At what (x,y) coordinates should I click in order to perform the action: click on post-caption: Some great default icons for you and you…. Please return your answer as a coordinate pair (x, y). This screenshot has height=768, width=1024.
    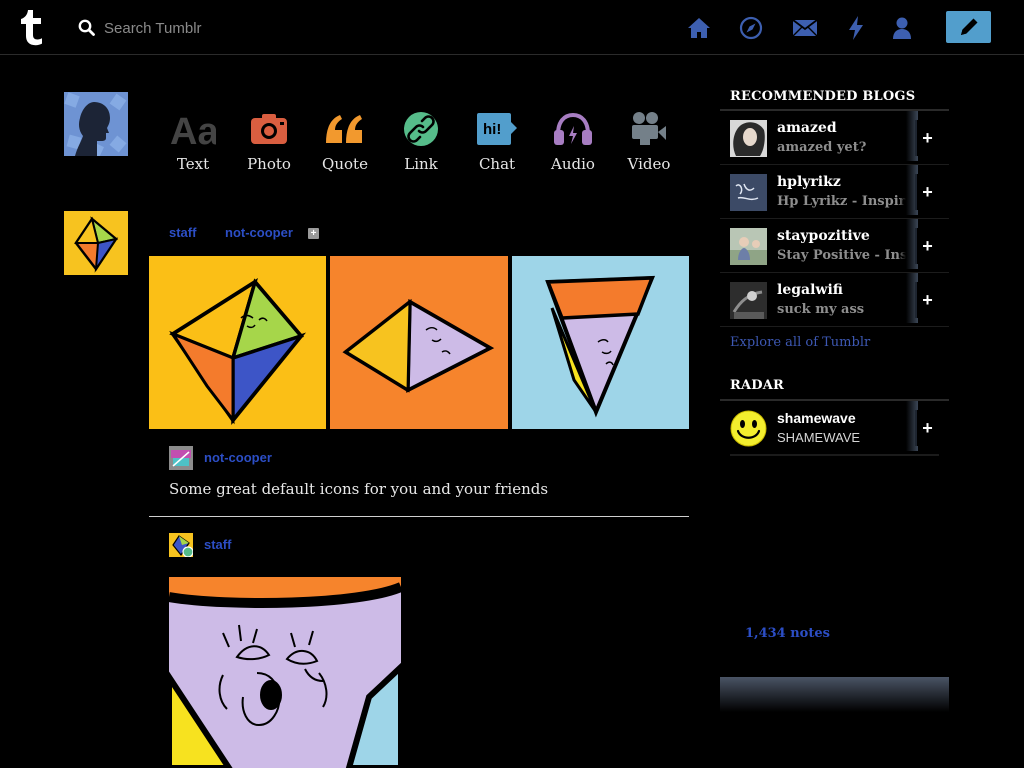
    Looking at the image, I should click on (359, 489).